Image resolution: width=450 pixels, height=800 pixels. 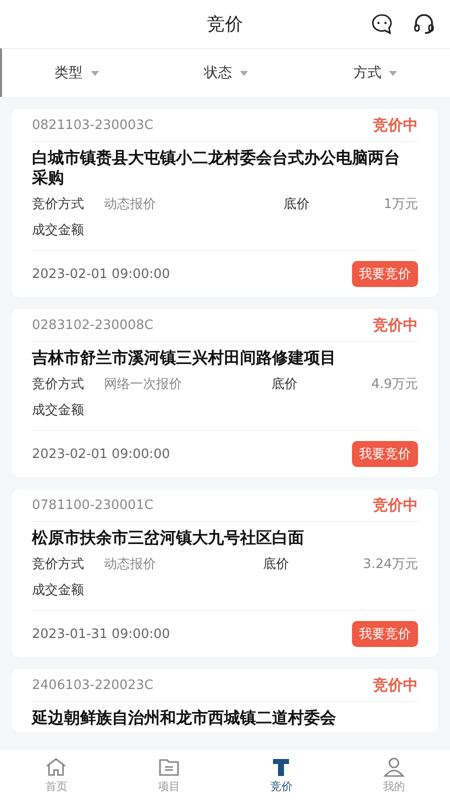 I want to click on filter-dropdown: 类型, so click(x=77, y=73).